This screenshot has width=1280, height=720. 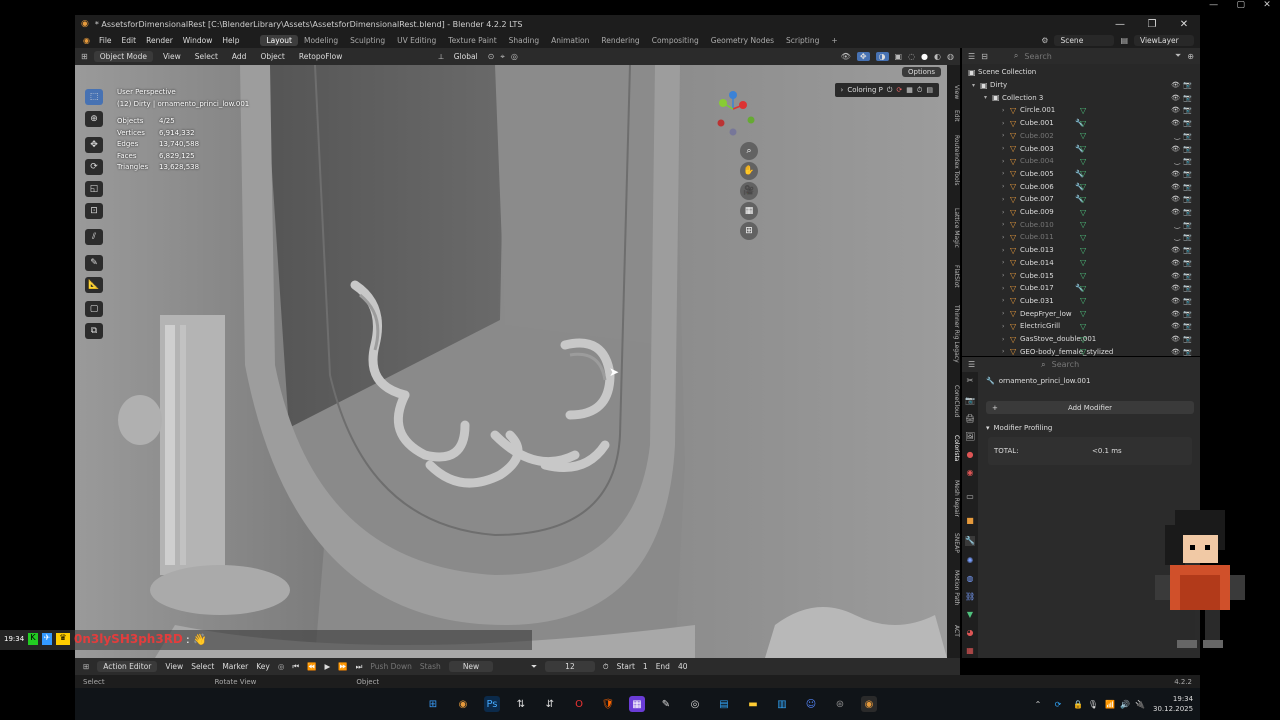 What do you see at coordinates (953, 116) in the screenshot?
I see `n-tab-edit: Edit` at bounding box center [953, 116].